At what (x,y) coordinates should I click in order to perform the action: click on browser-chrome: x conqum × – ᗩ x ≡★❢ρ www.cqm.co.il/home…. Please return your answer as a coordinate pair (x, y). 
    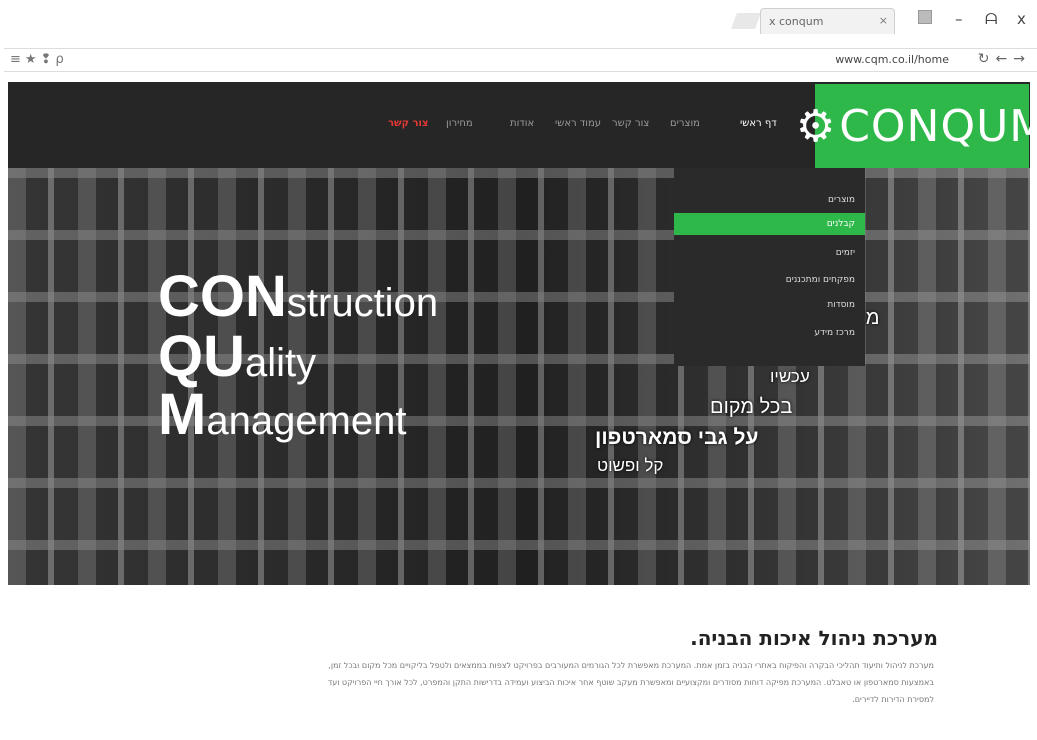
    Looking at the image, I should click on (518, 40).